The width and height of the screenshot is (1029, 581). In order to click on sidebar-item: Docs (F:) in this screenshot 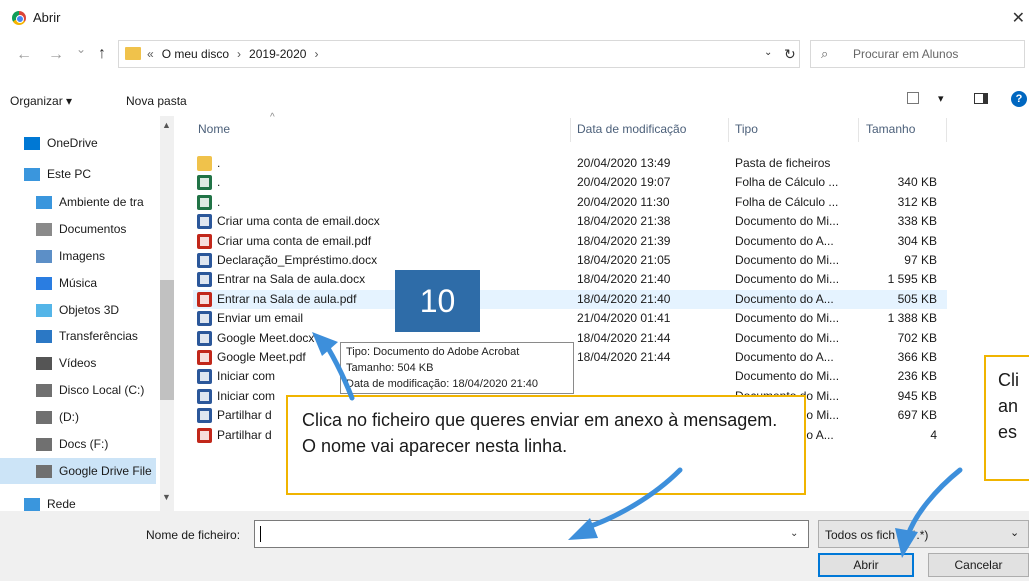, I will do `click(78, 444)`.